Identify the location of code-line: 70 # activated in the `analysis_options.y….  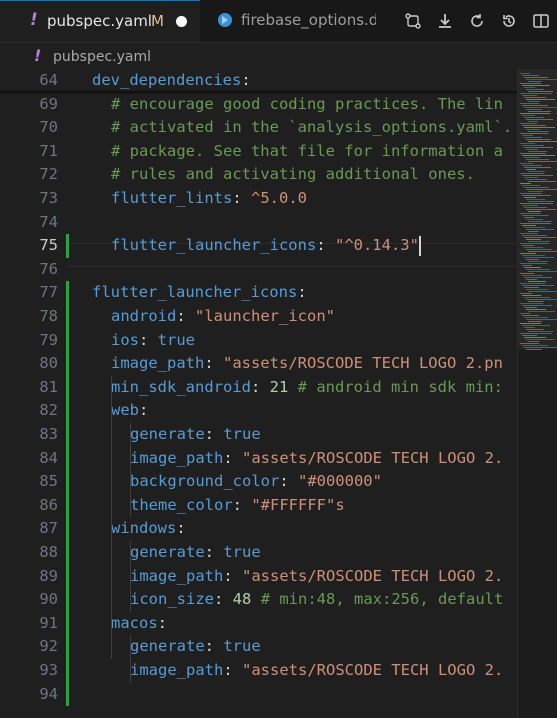
(278, 128).